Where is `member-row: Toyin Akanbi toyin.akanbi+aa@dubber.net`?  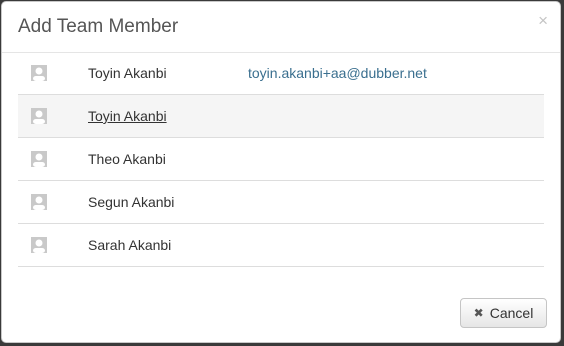 member-row: Toyin Akanbi toyin.akanbi+aa@dubber.net is located at coordinates (281, 73).